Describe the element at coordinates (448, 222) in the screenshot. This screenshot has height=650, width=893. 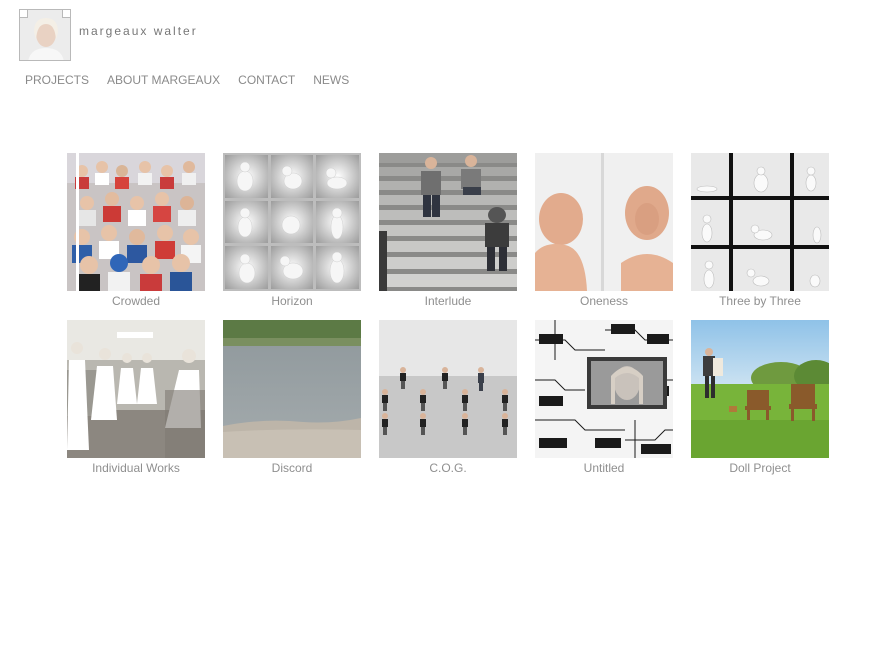
I see `project-thumbnail-interlude` at that location.